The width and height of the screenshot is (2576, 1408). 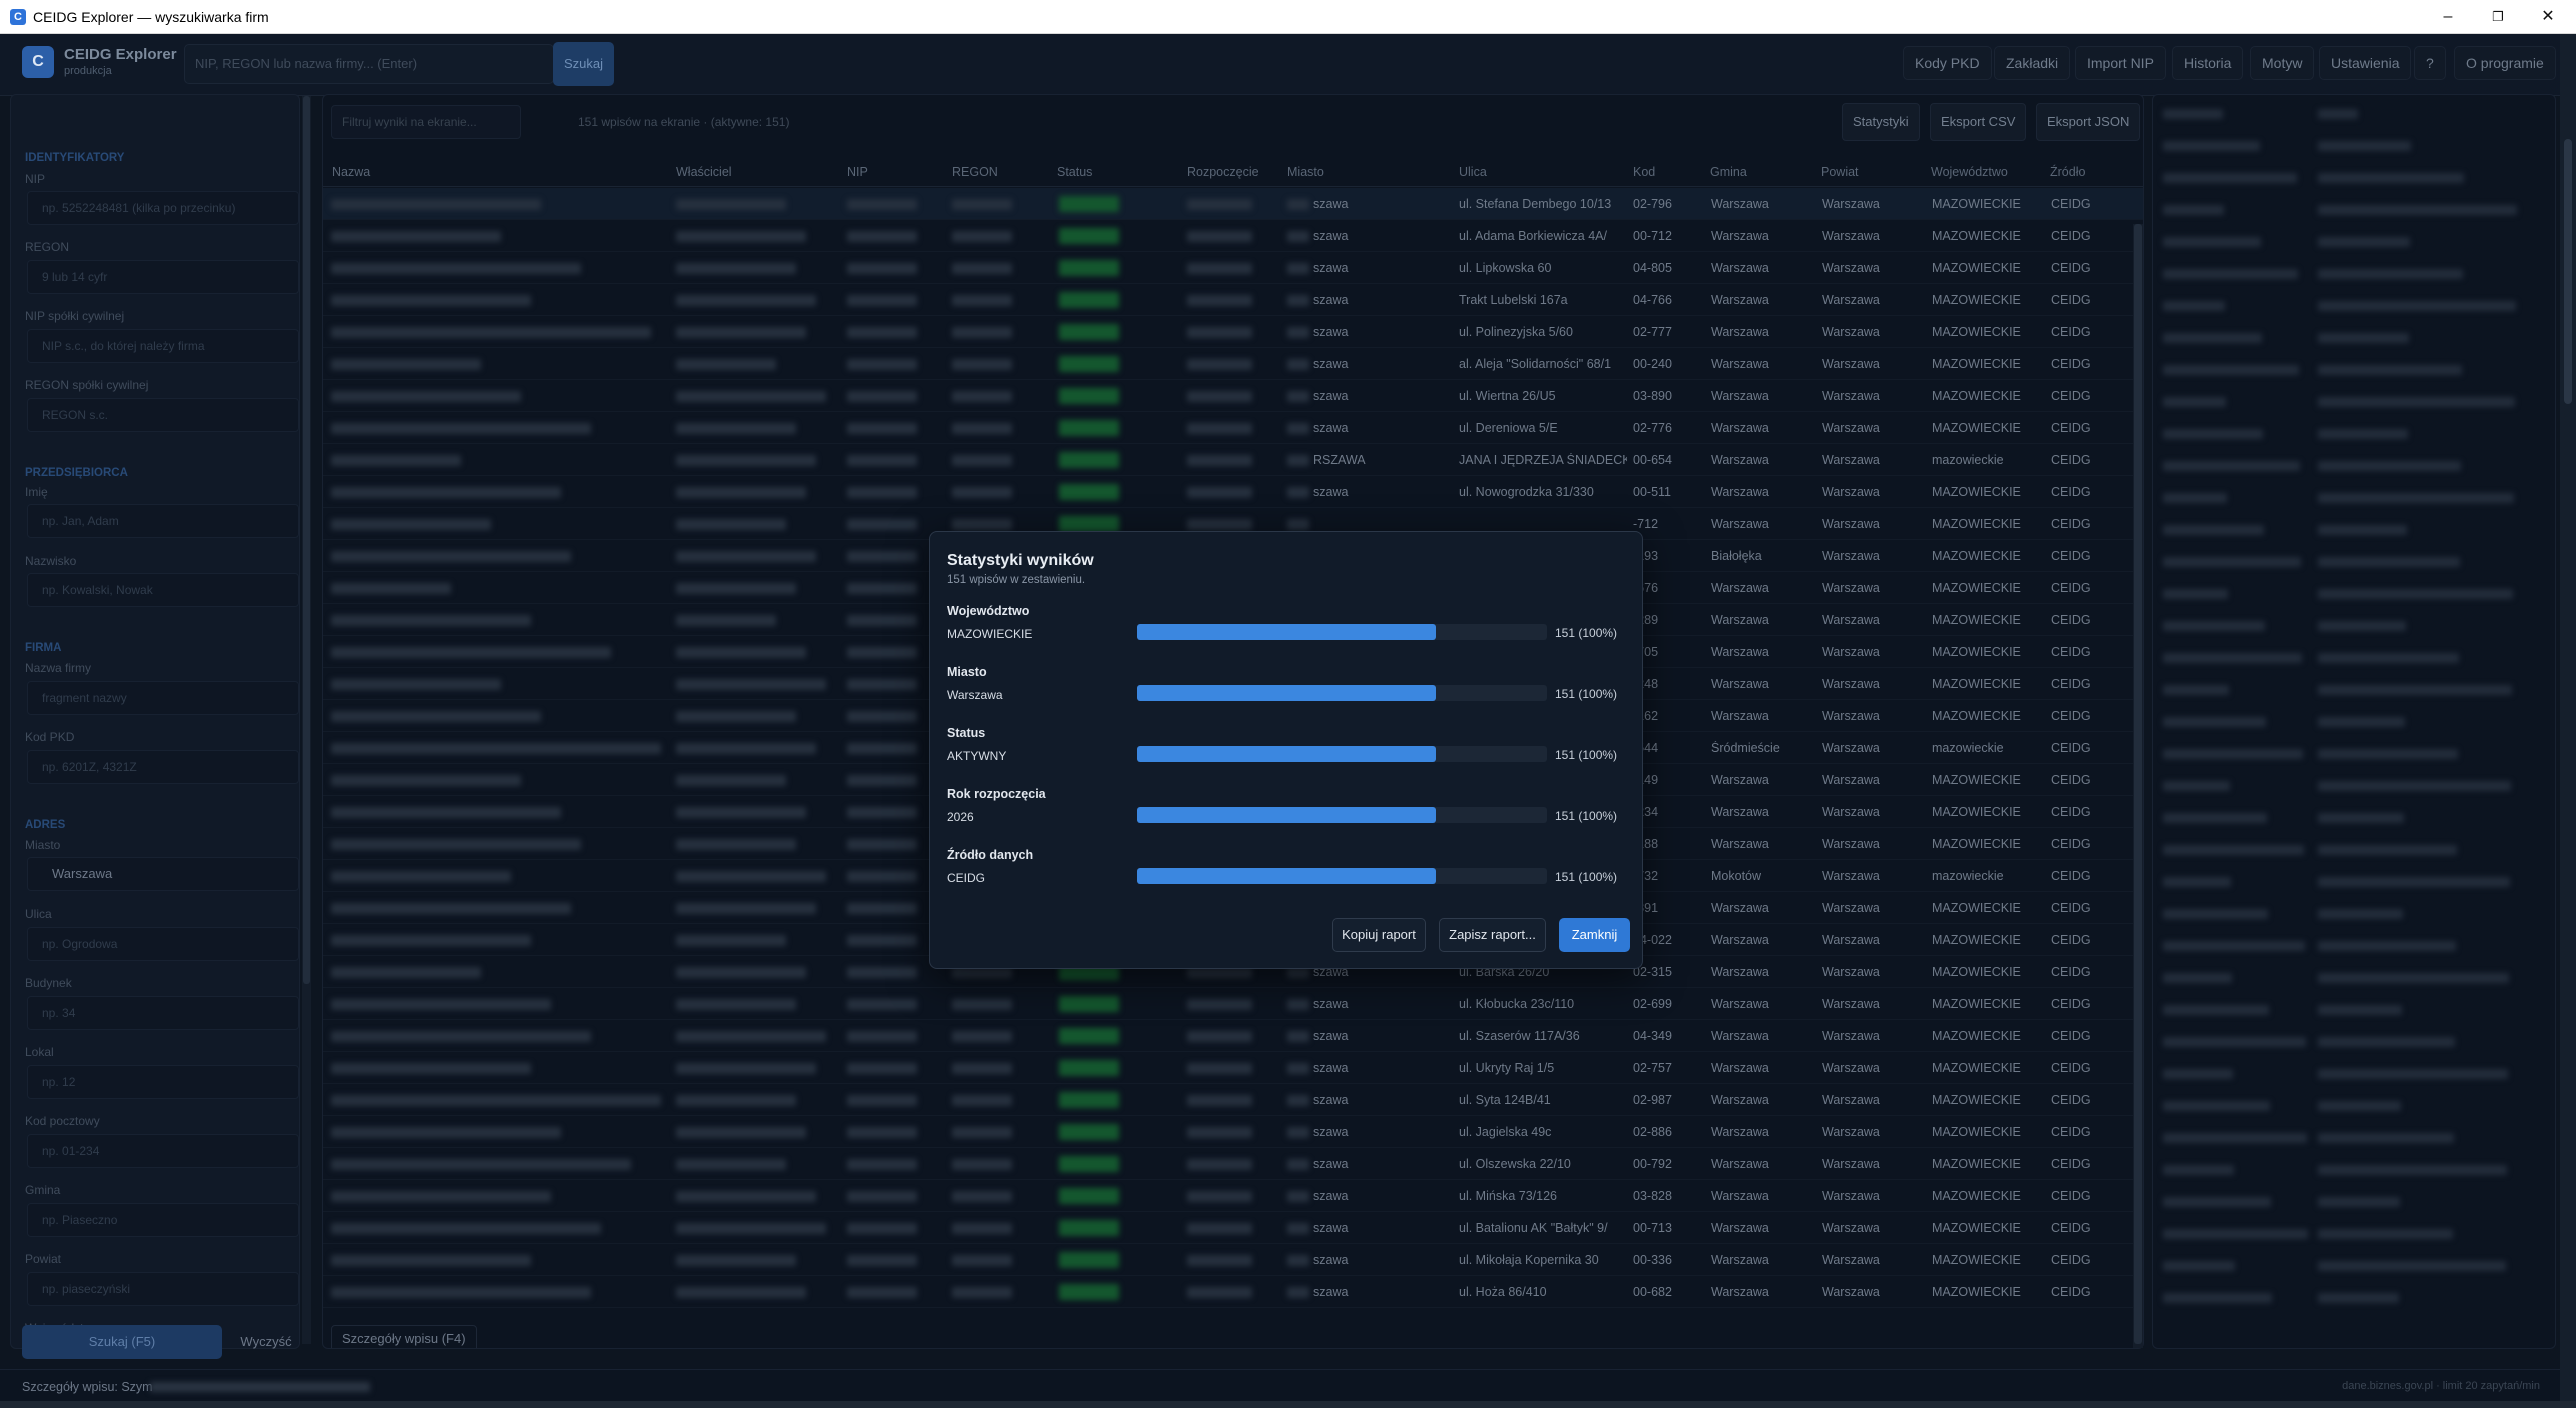 What do you see at coordinates (163, 1013) in the screenshot?
I see `building-field: np. 34` at bounding box center [163, 1013].